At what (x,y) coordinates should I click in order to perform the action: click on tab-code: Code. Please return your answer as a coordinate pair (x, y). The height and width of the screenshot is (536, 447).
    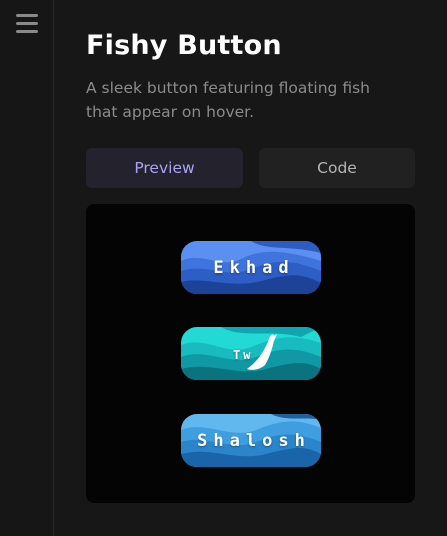
    Looking at the image, I should click on (337, 168).